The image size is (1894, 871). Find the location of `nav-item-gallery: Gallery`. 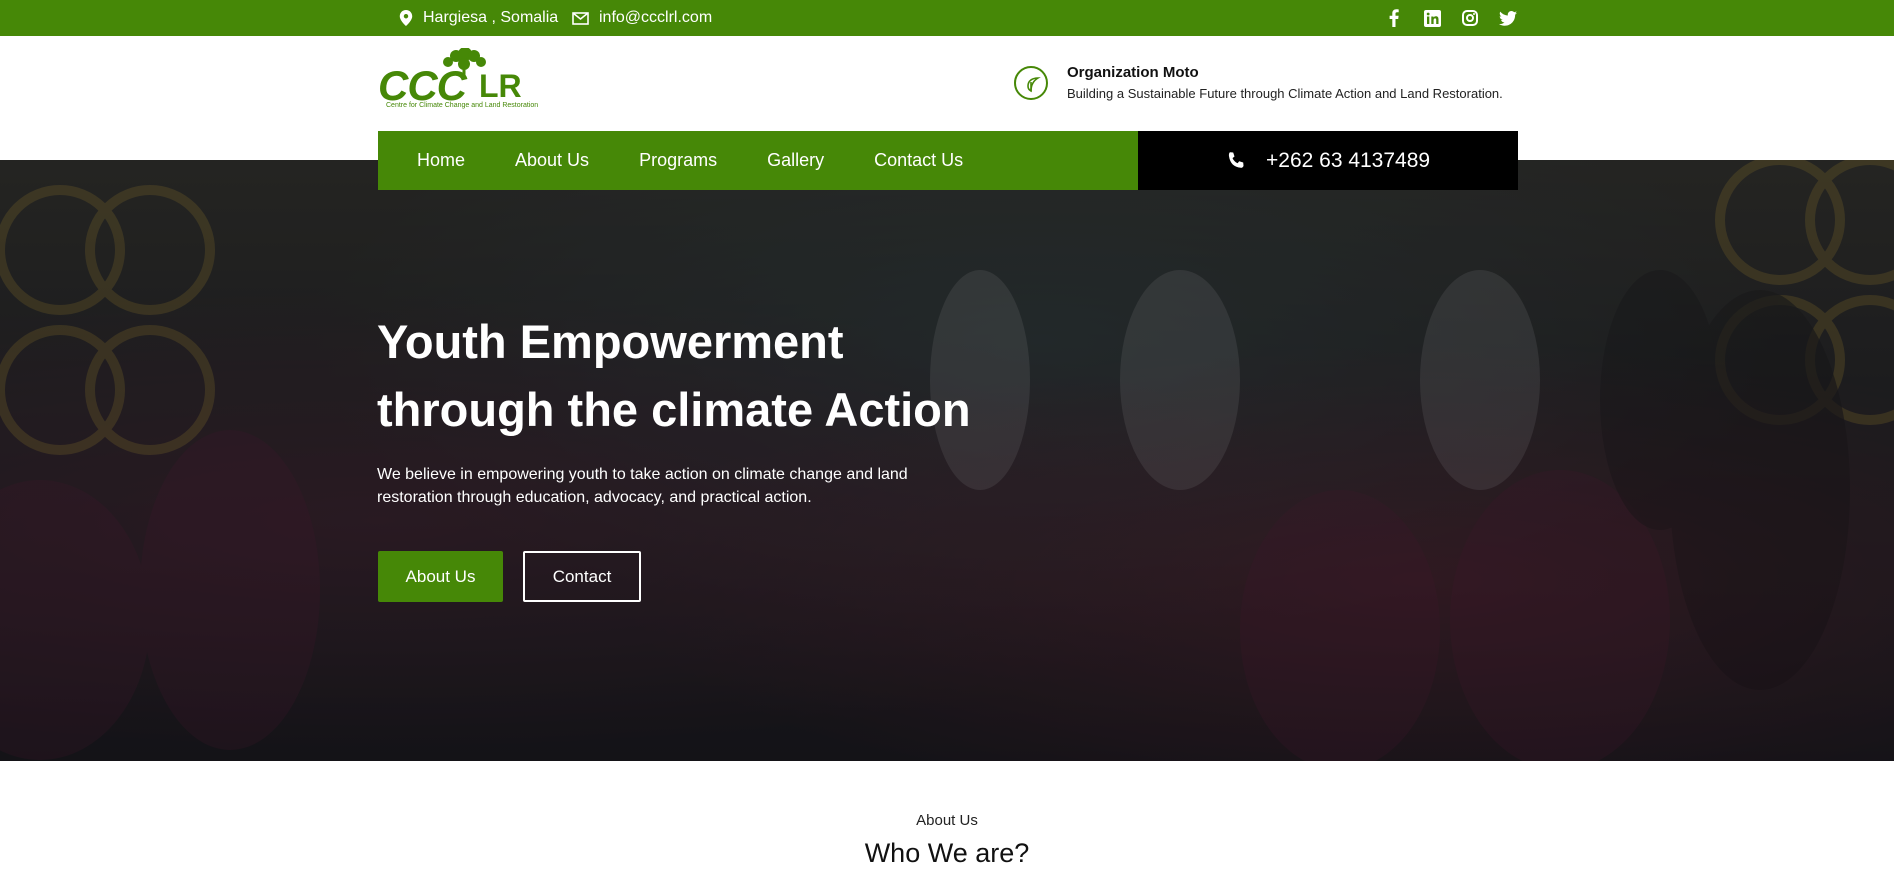

nav-item-gallery: Gallery is located at coordinates (795, 160).